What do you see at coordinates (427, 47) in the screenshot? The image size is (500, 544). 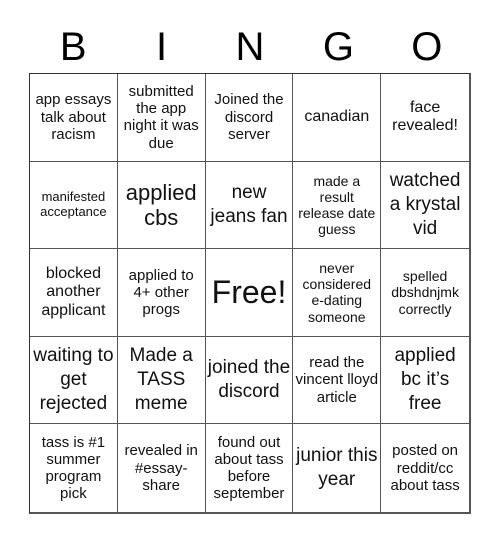 I see `header-letter-o: O` at bounding box center [427, 47].